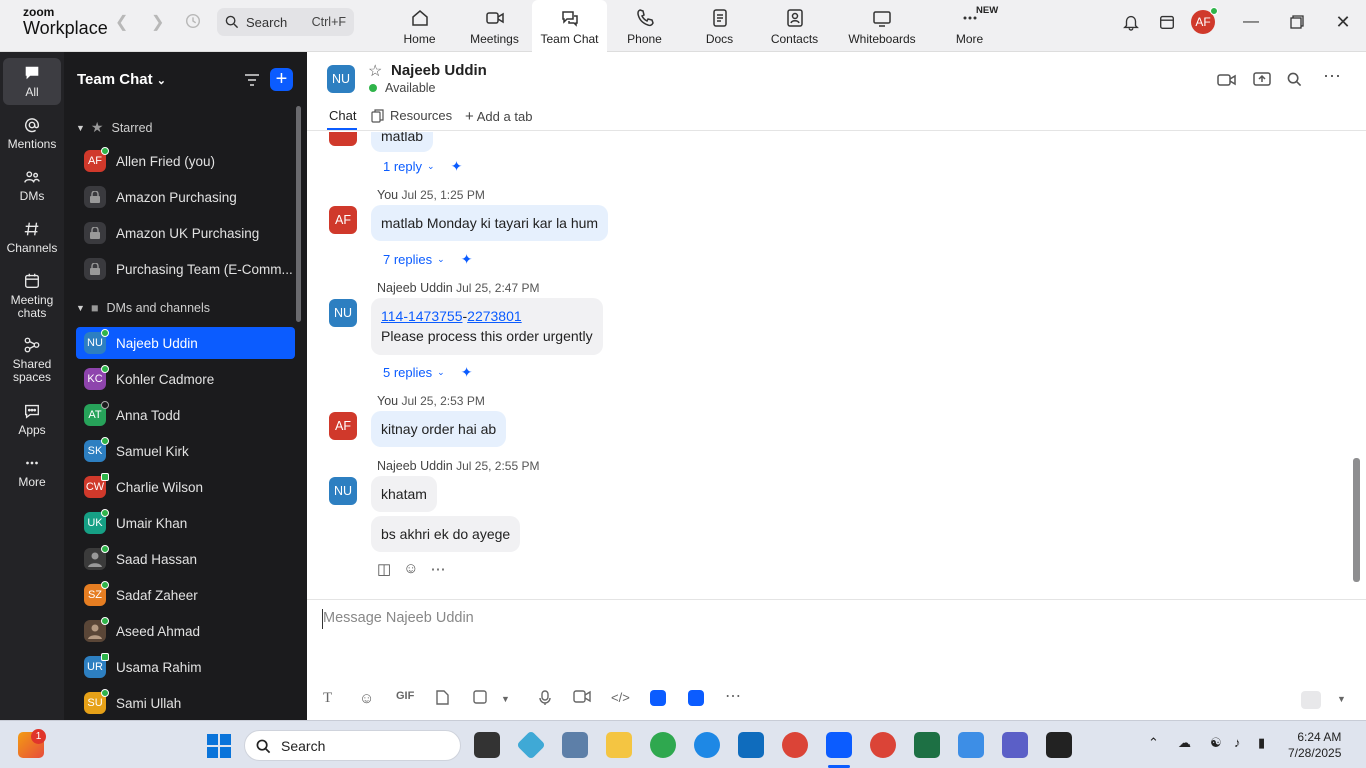 This screenshot has height=768, width=1366. I want to click on battery-icon: ▮, so click(1261, 743).